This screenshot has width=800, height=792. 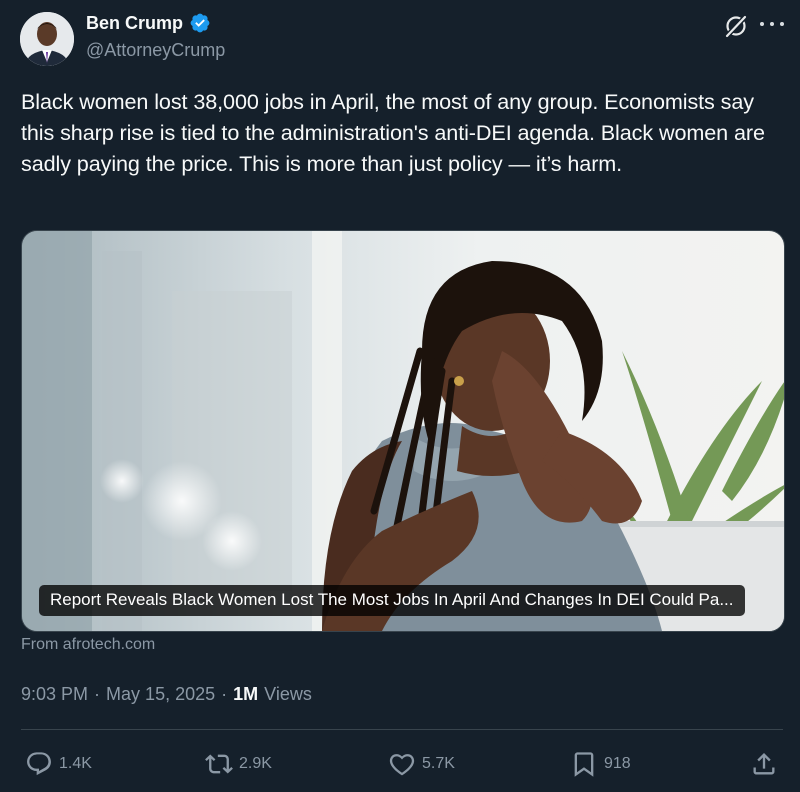 What do you see at coordinates (617, 763) in the screenshot?
I see `bookmark-count: 918` at bounding box center [617, 763].